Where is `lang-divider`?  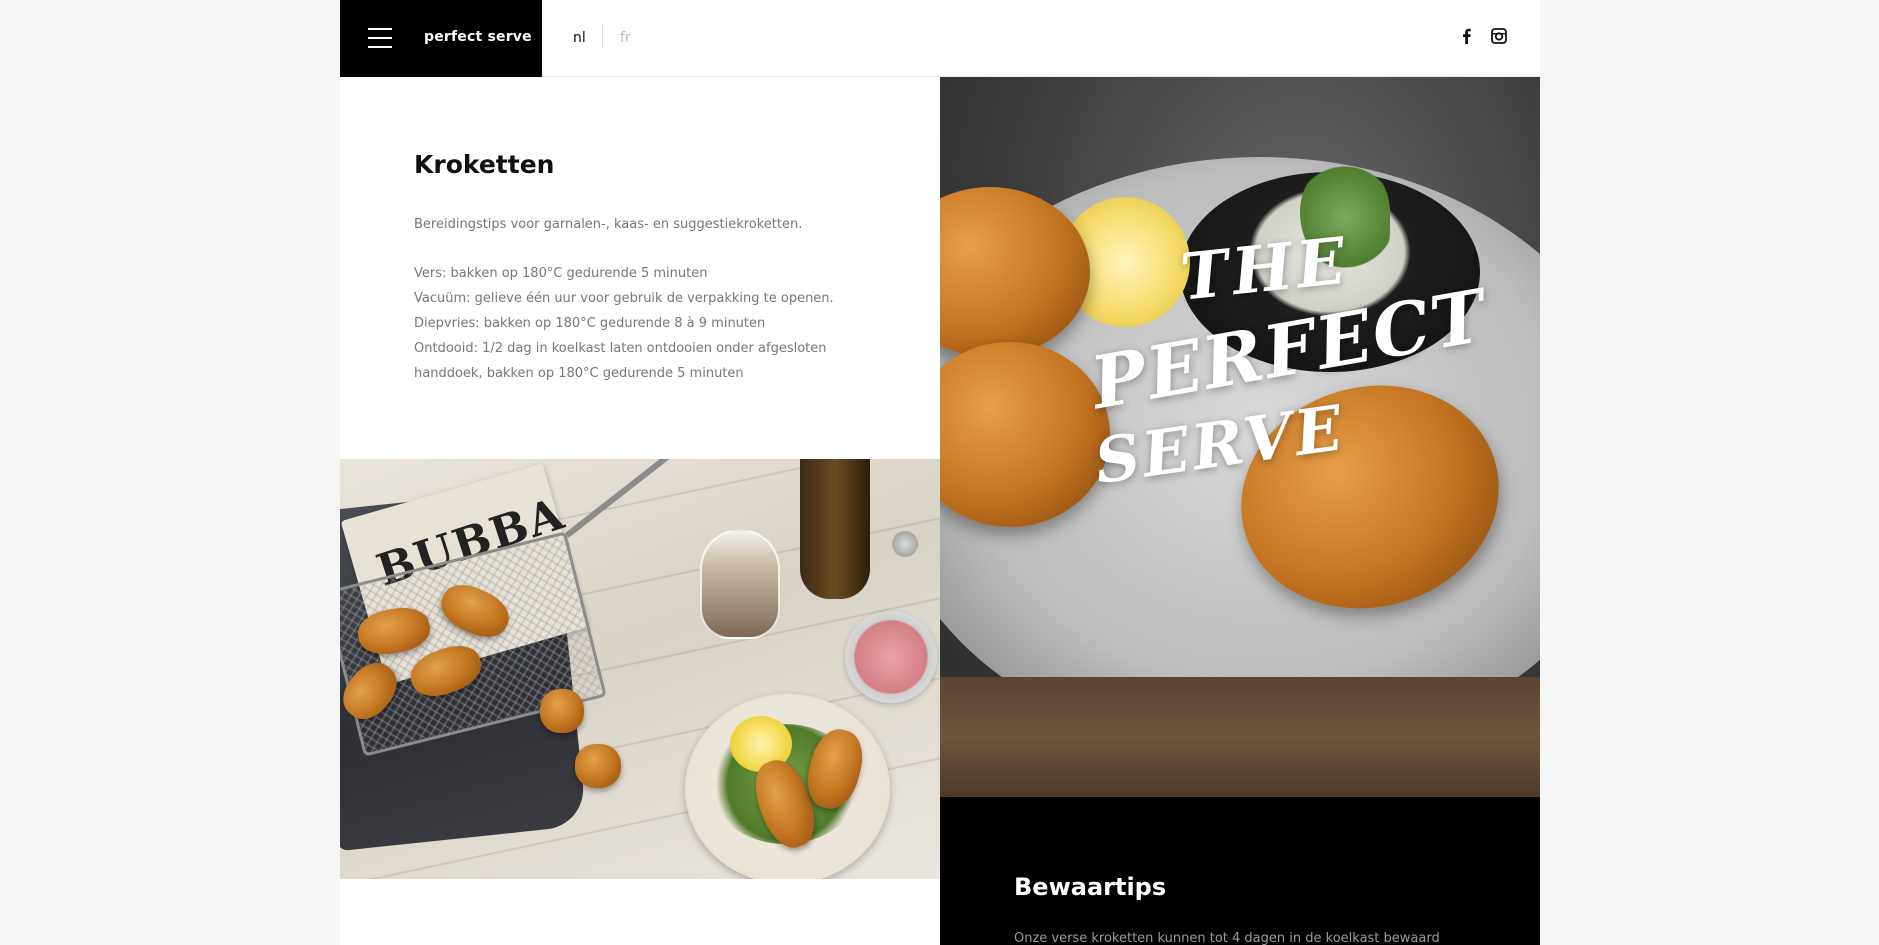
lang-divider is located at coordinates (602, 36).